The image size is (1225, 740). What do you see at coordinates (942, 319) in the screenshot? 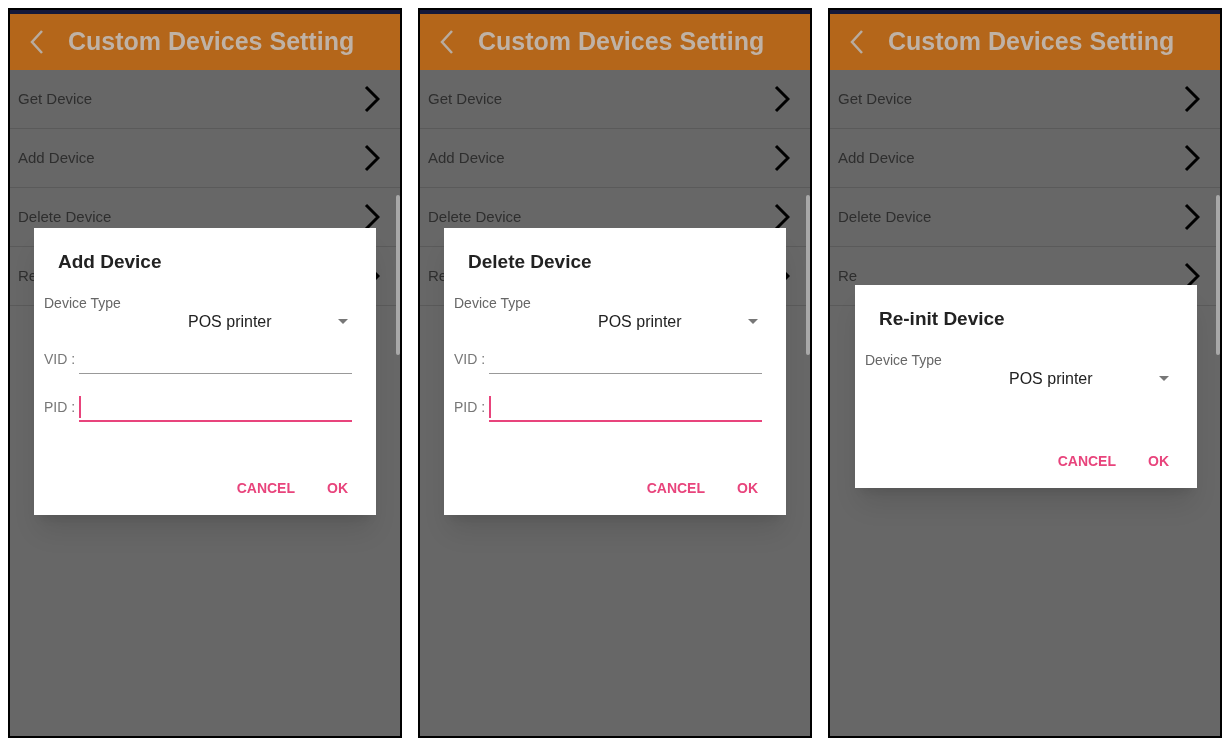
I see `dialog-title: Re-init Device` at bounding box center [942, 319].